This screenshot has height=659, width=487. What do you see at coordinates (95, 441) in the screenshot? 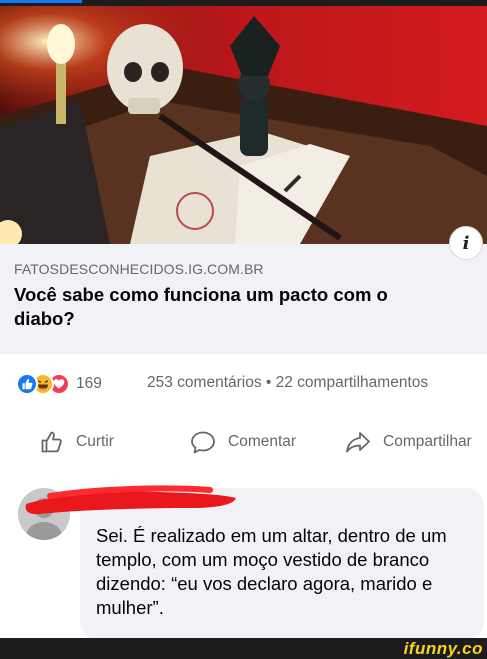
I see `like-label: Curtir` at bounding box center [95, 441].